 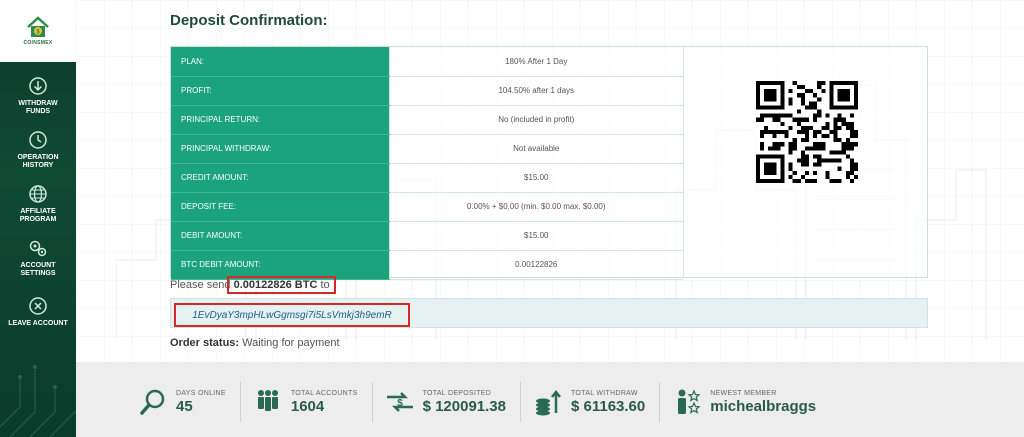 I want to click on table-row: CREDIT AMOUNT: $15.00, so click(x=427, y=178).